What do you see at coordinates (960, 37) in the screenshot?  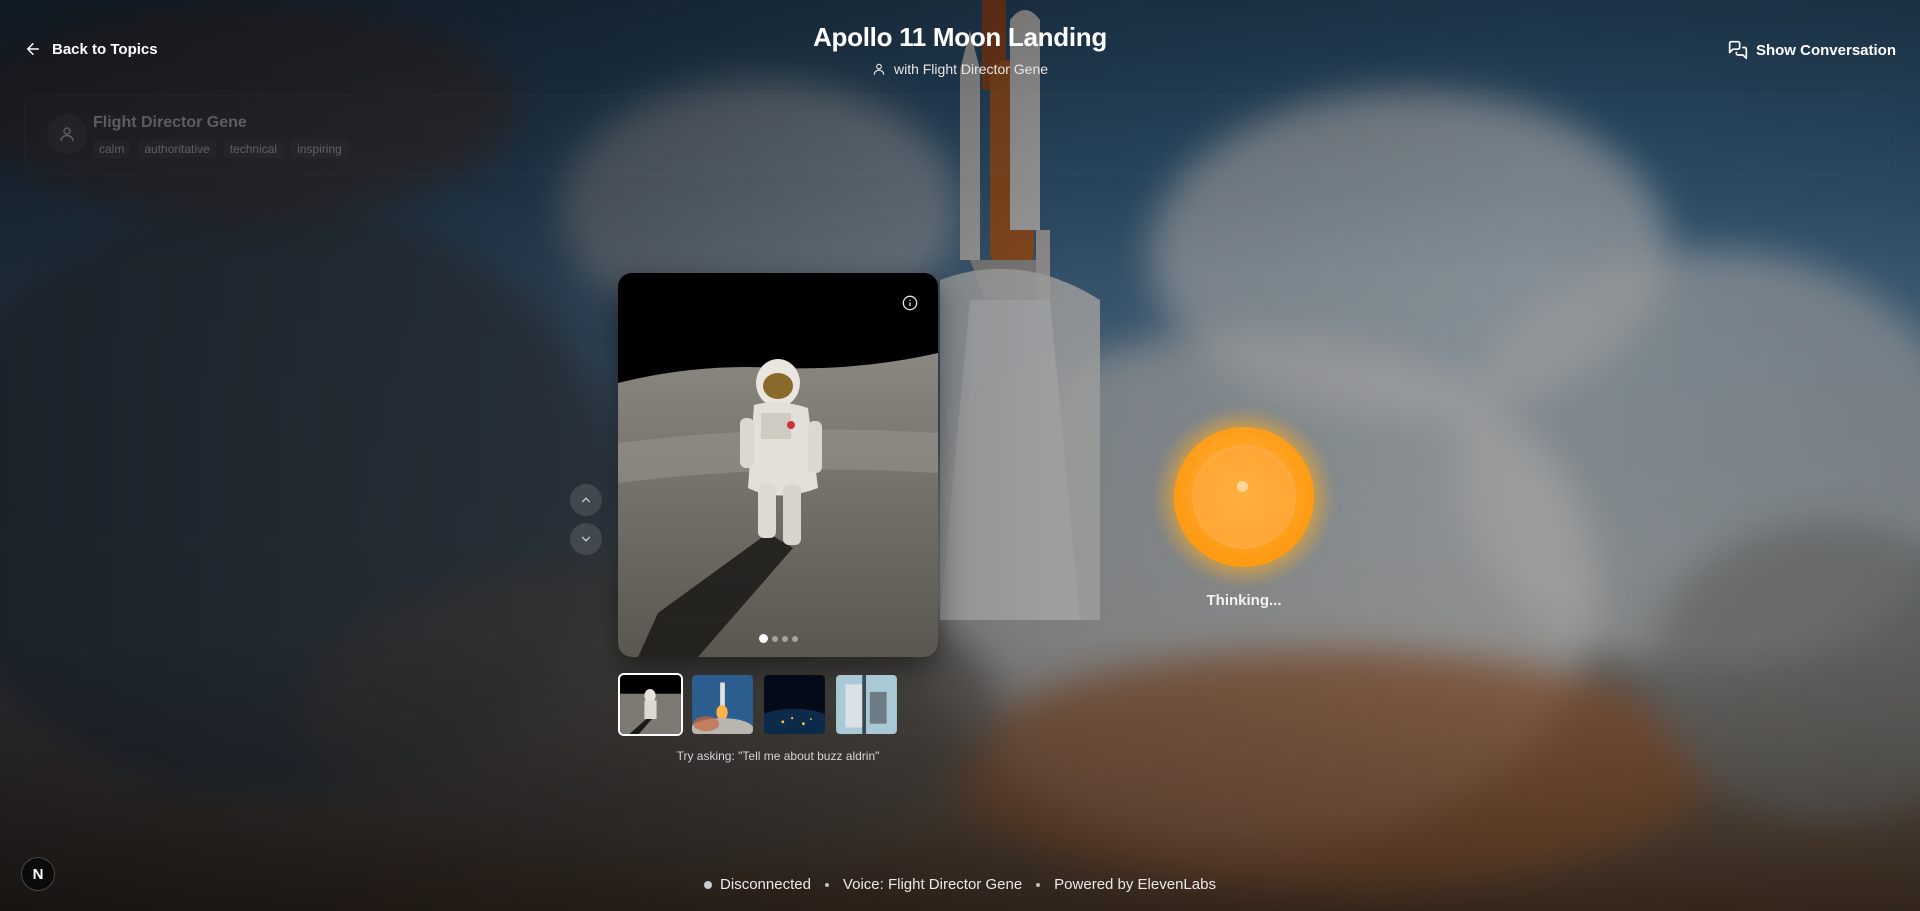 I see `page-title: Apollo 11 Moon Landing` at bounding box center [960, 37].